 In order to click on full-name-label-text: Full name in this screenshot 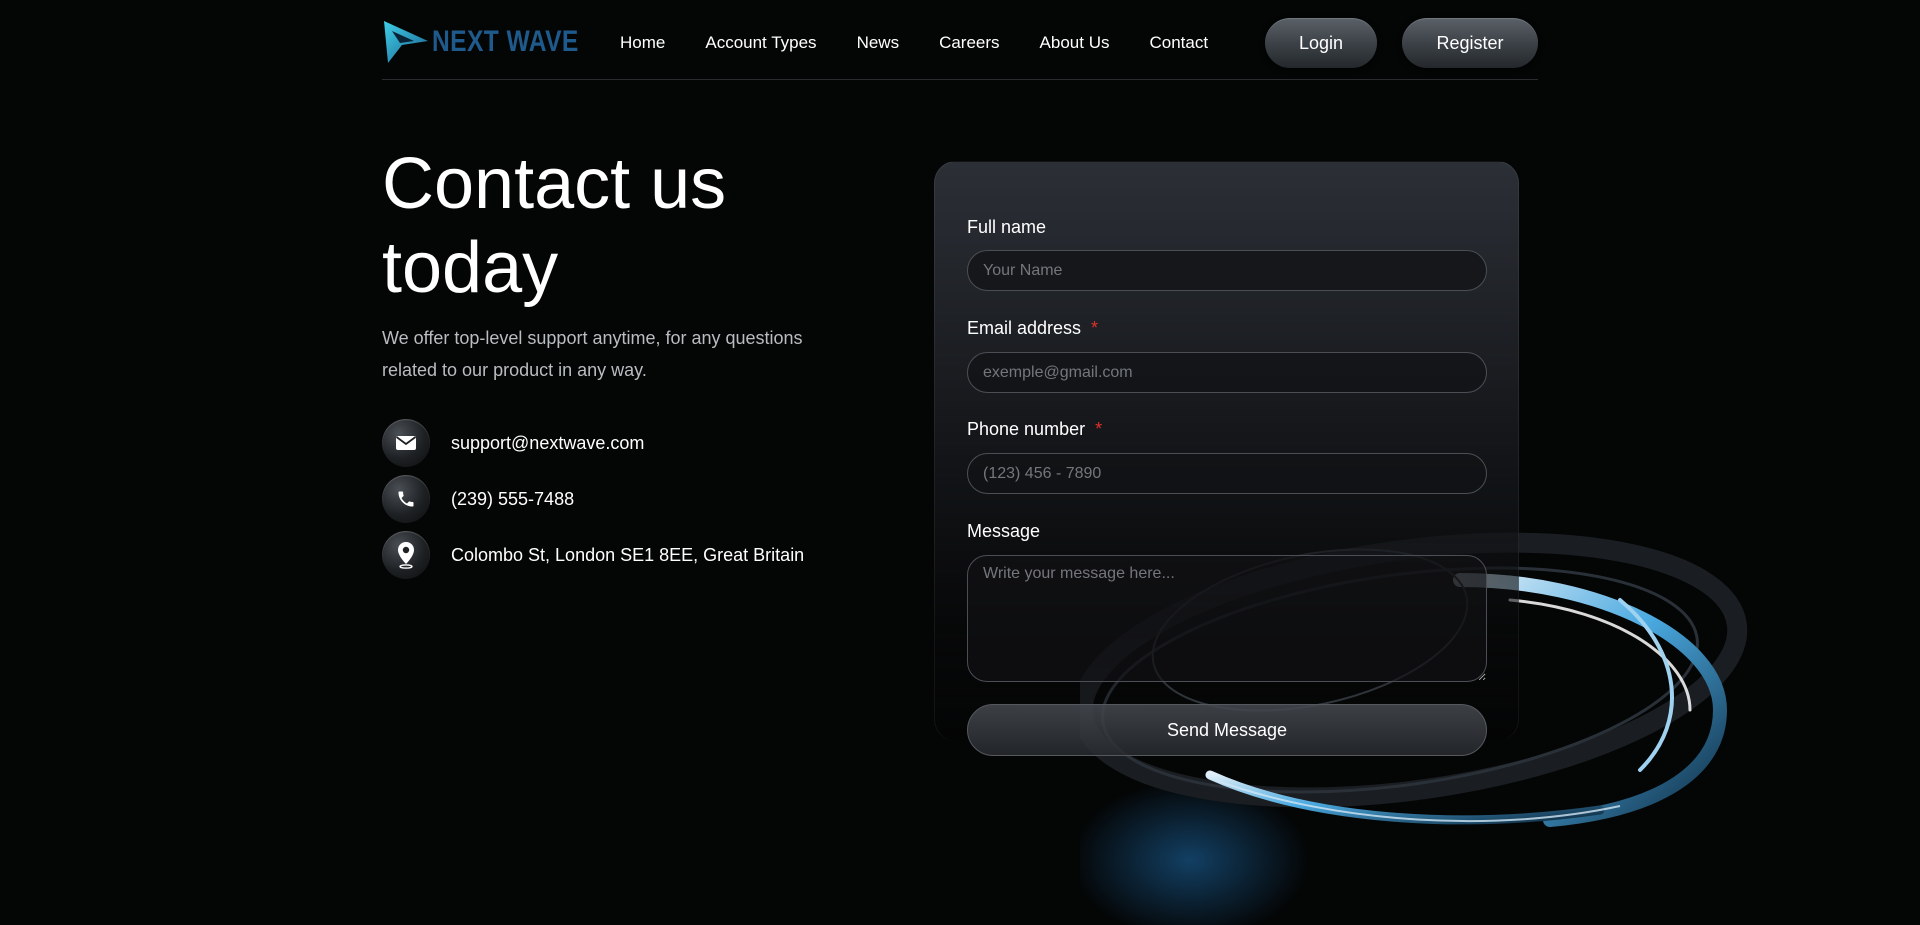, I will do `click(1007, 227)`.